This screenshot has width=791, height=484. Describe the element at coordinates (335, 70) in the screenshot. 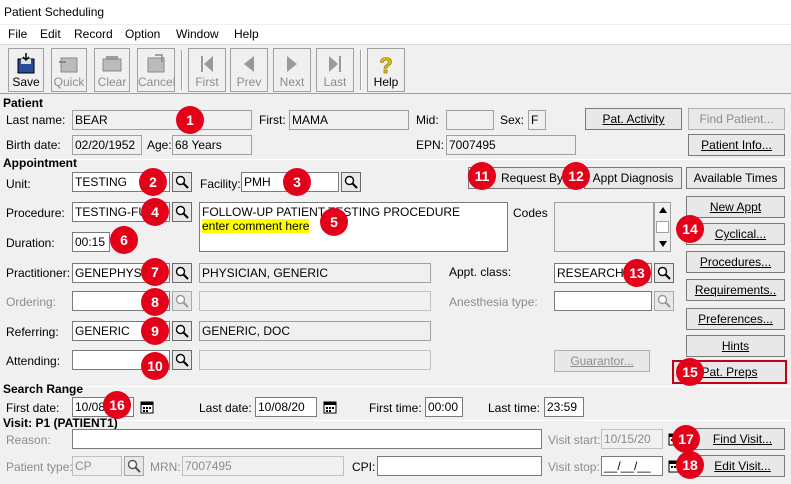

I see `last-record-button: Last` at that location.